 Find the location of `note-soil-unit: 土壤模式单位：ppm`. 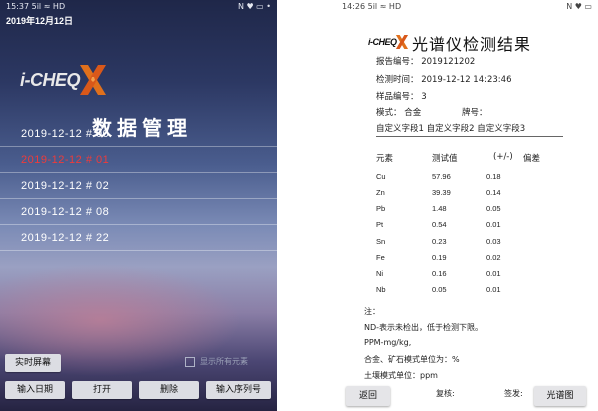

note-soil-unit: 土壤模式单位：ppm is located at coordinates (401, 375).